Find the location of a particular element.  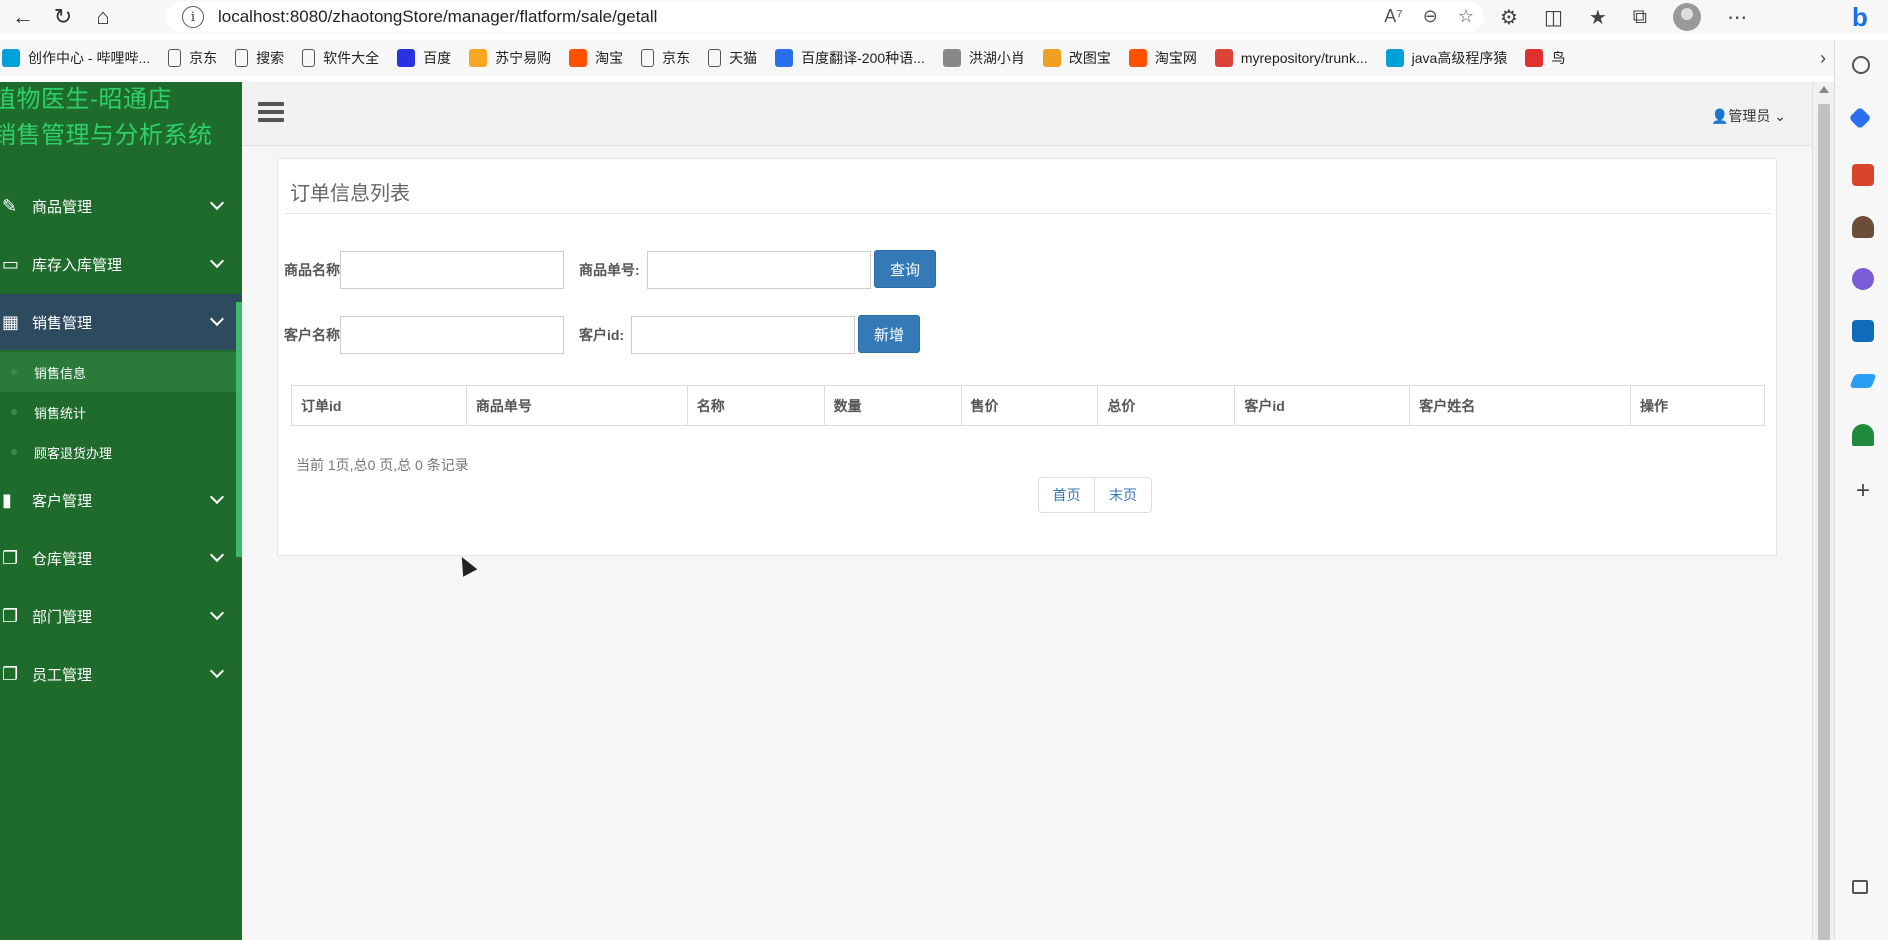

bookmark-label: 京东 is located at coordinates (676, 58).